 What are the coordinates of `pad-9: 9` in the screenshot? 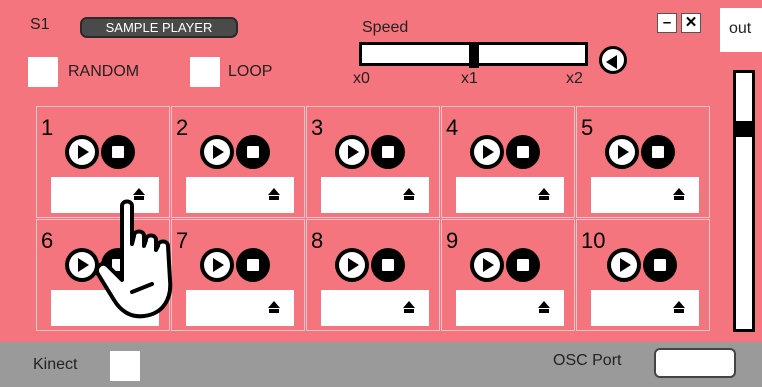 It's located at (508, 275).